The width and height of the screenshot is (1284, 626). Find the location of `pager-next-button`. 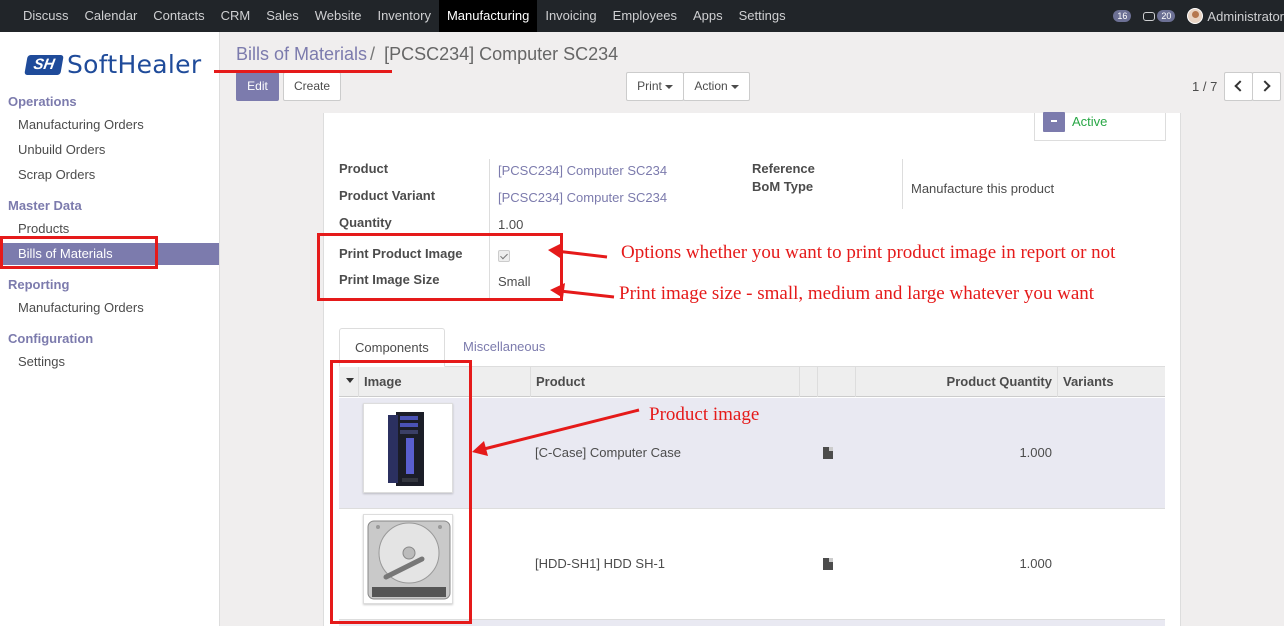

pager-next-button is located at coordinates (1266, 86).